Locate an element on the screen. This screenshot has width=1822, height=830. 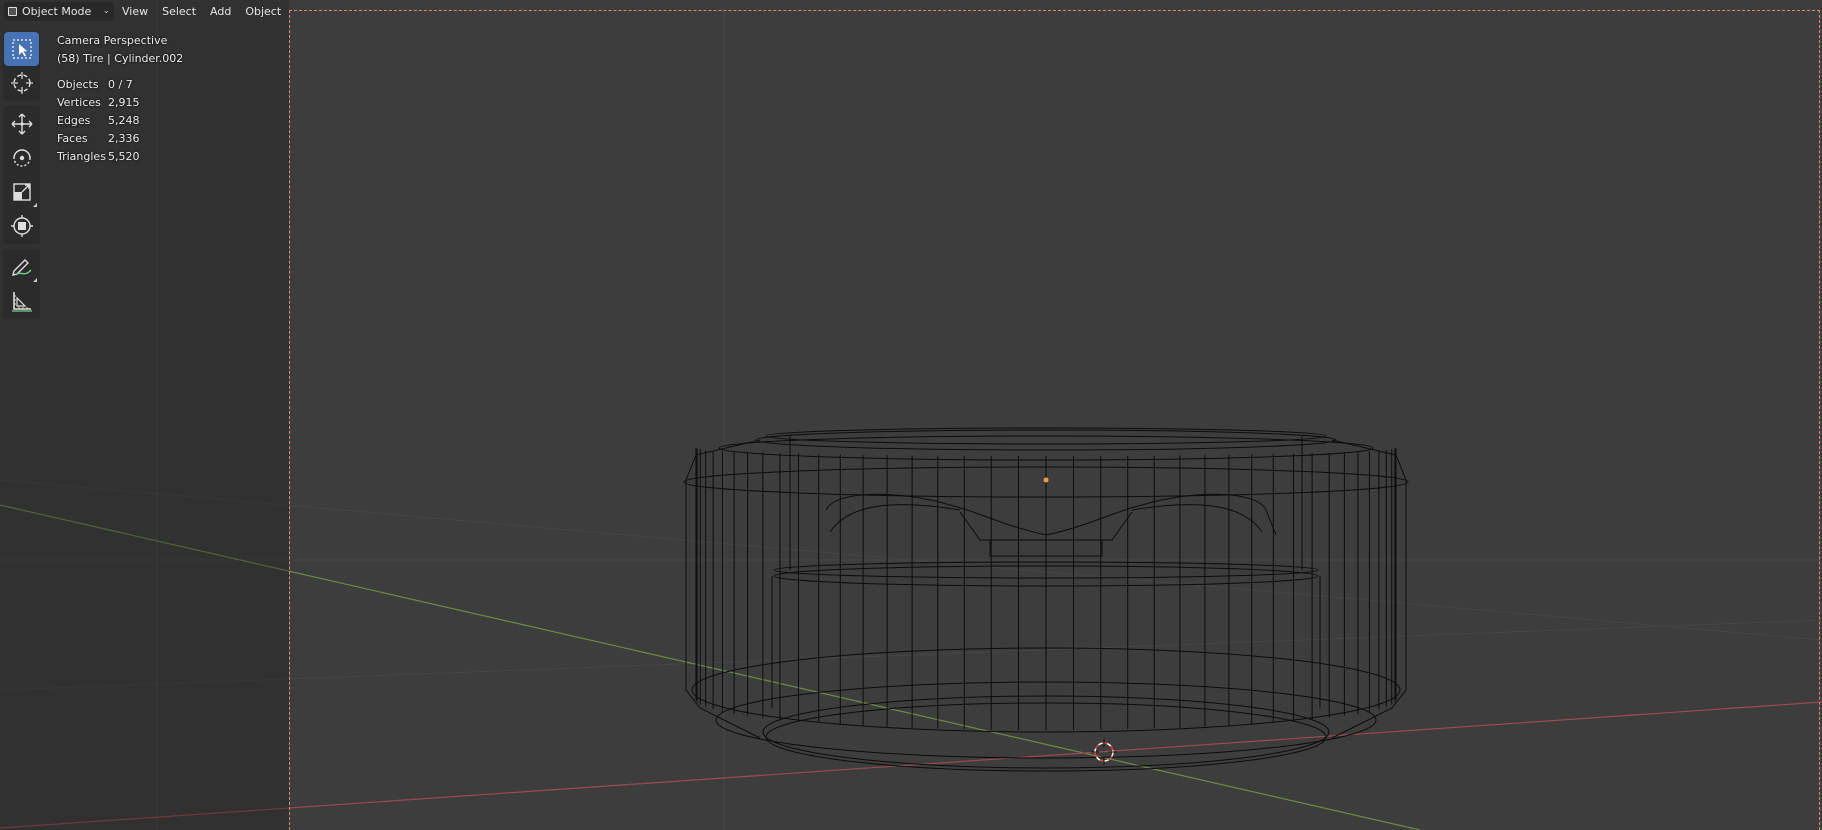
cursor-tool is located at coordinates (21, 83).